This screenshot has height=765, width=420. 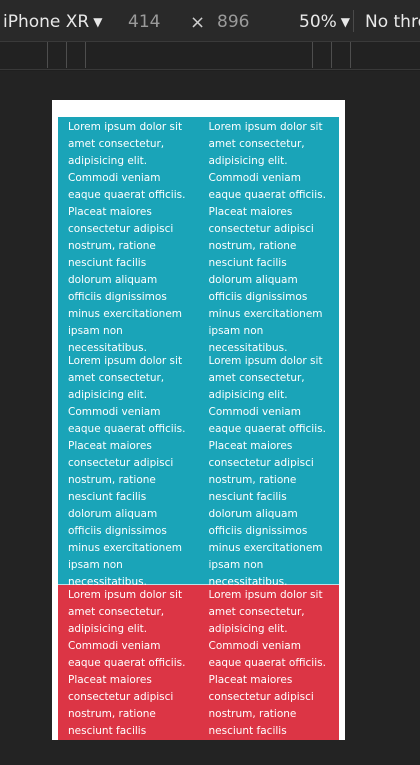 I want to click on device-select: iPhone XR ▼, so click(x=52, y=22).